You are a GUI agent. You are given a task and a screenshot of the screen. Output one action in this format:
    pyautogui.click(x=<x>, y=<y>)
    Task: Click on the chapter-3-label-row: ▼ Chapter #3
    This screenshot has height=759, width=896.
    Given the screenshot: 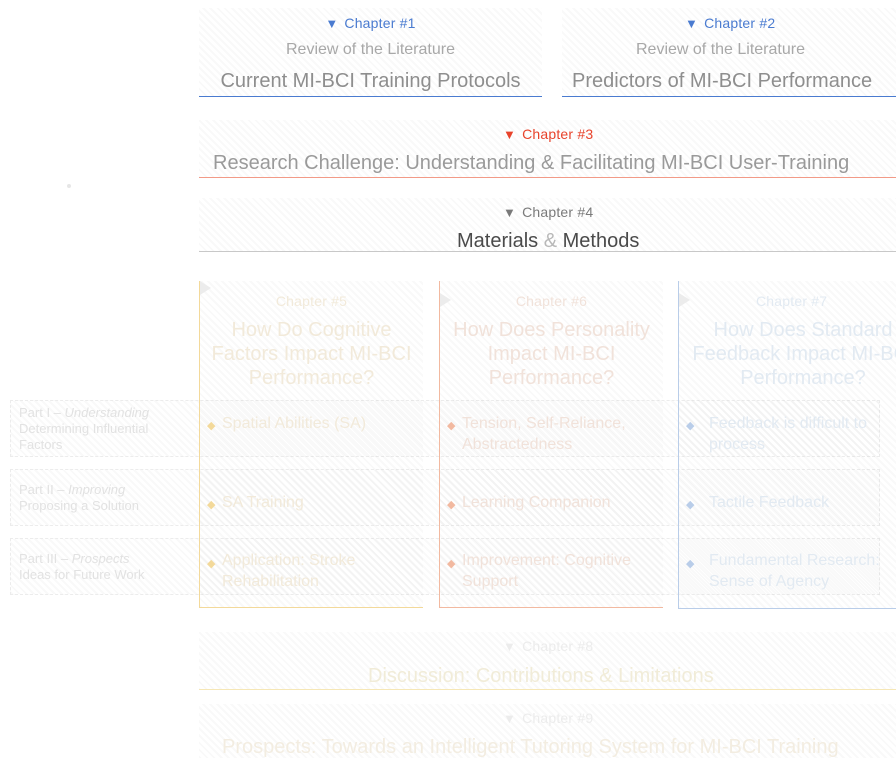 What is the action you would take?
    pyautogui.click(x=548, y=134)
    